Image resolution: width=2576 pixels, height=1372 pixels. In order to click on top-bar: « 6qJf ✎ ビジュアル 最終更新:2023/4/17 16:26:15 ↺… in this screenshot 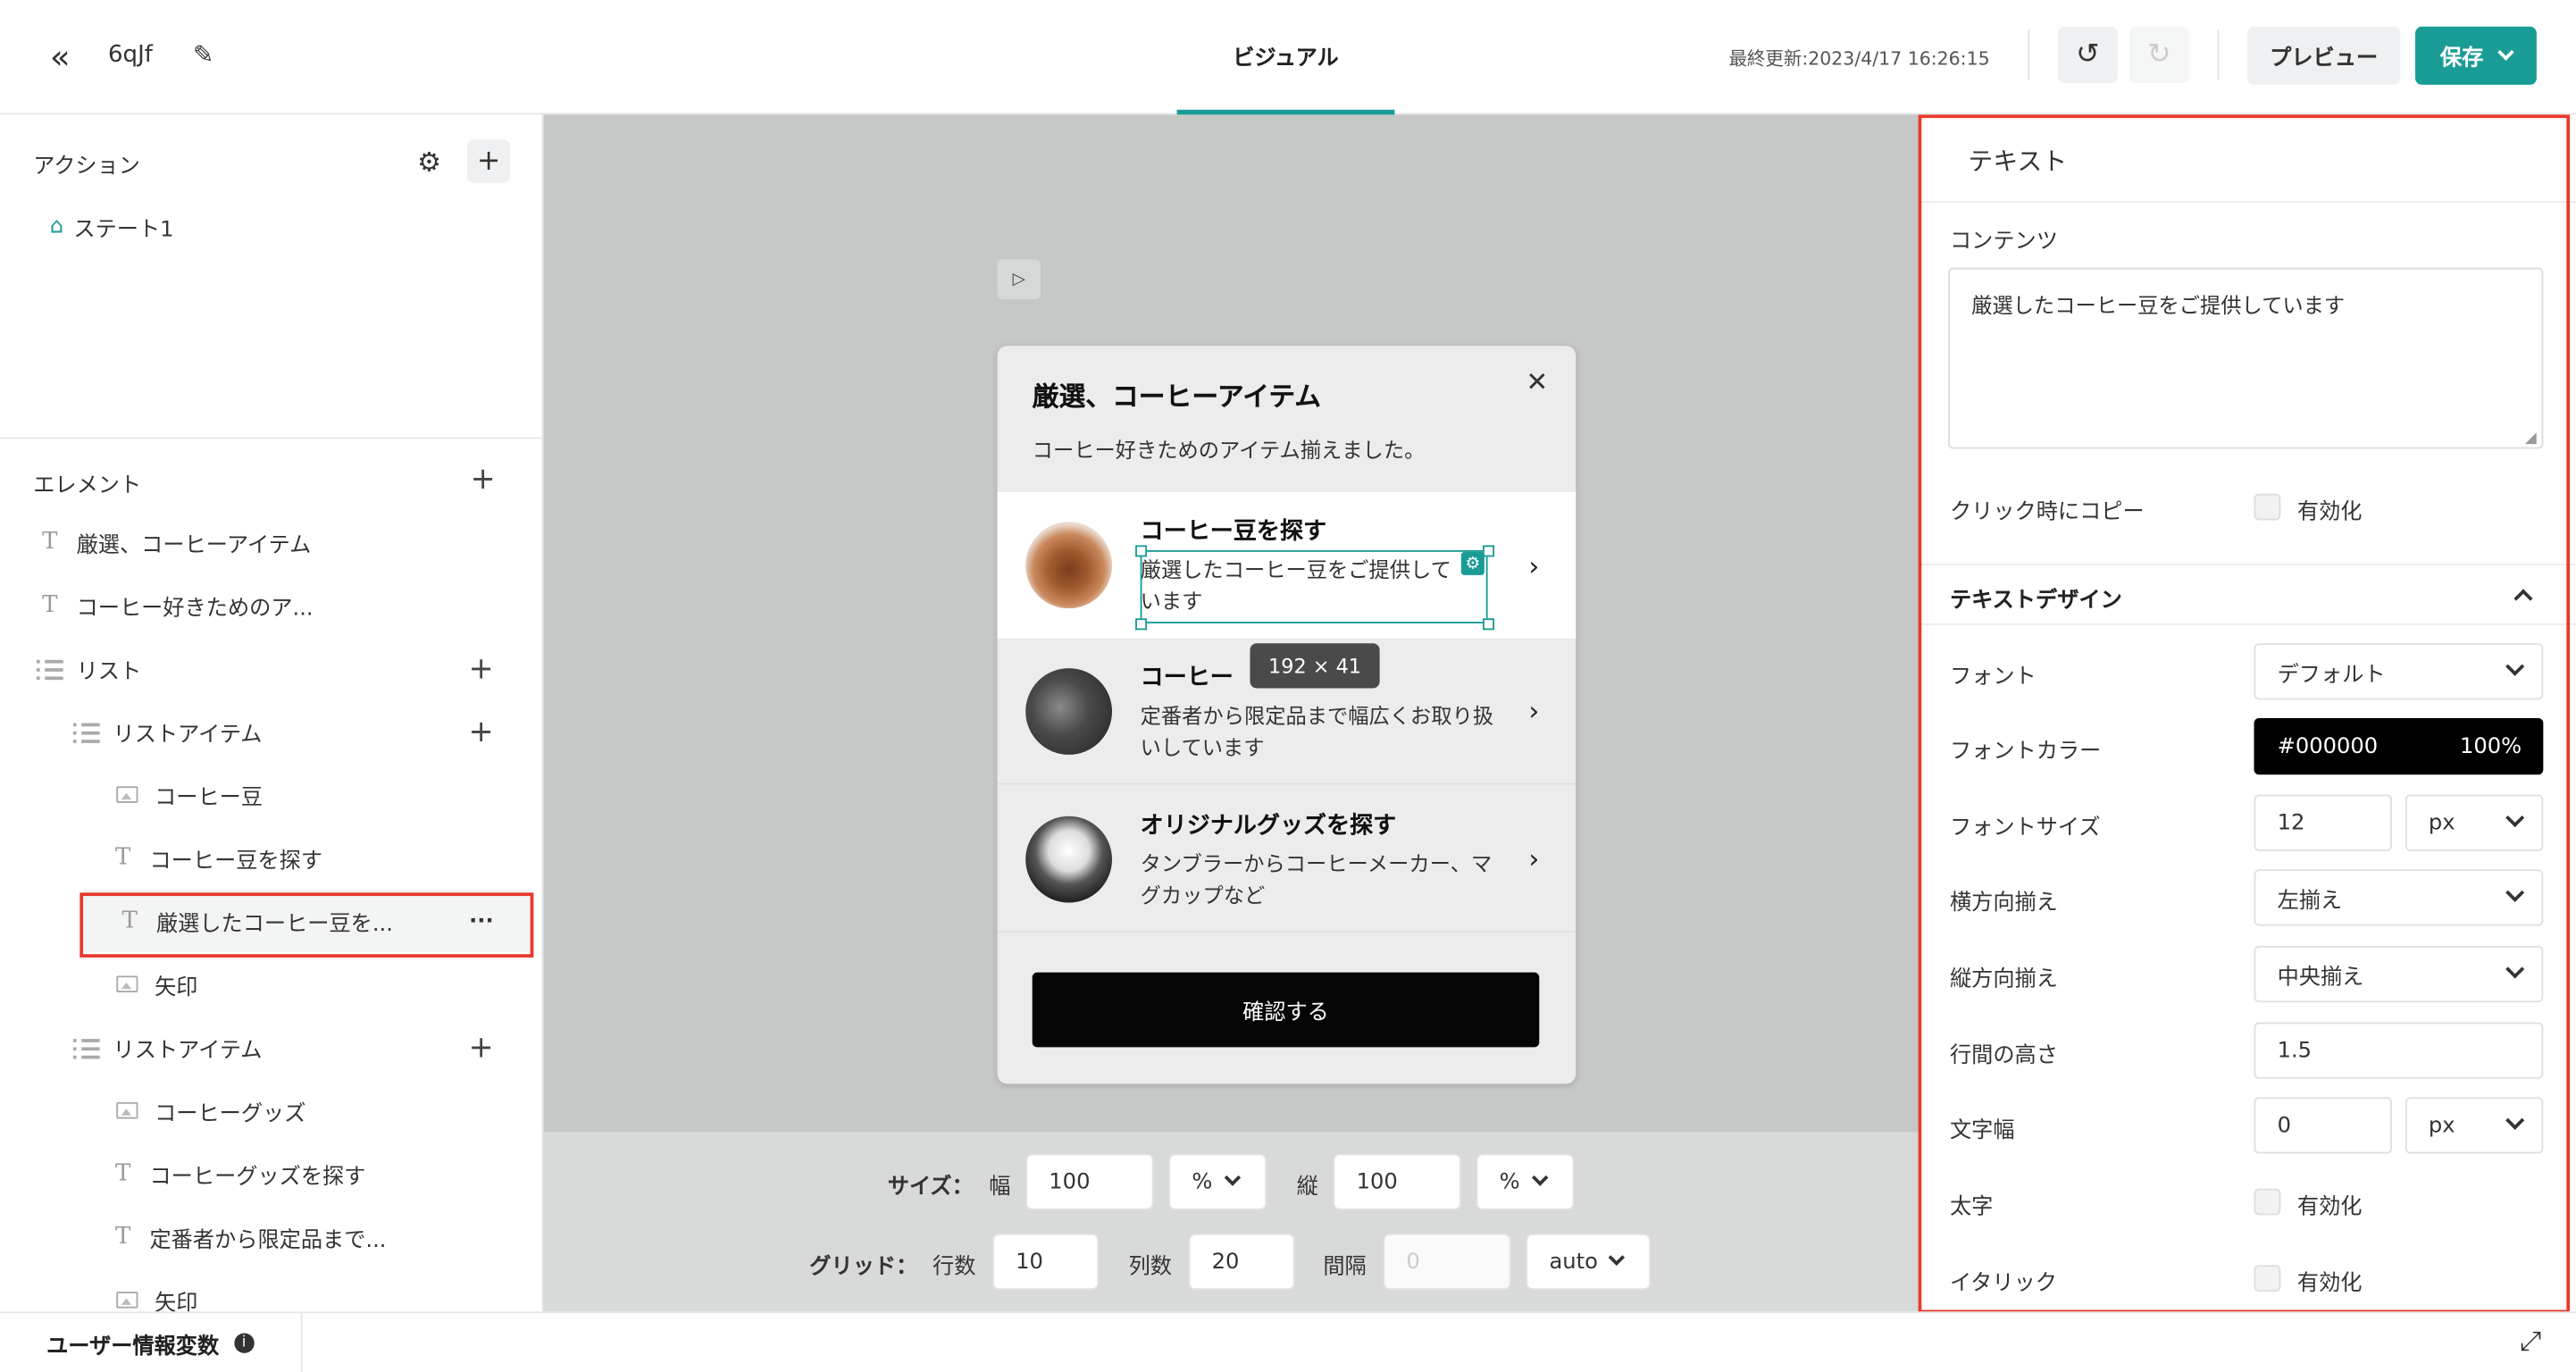, I will do `click(1288, 57)`.